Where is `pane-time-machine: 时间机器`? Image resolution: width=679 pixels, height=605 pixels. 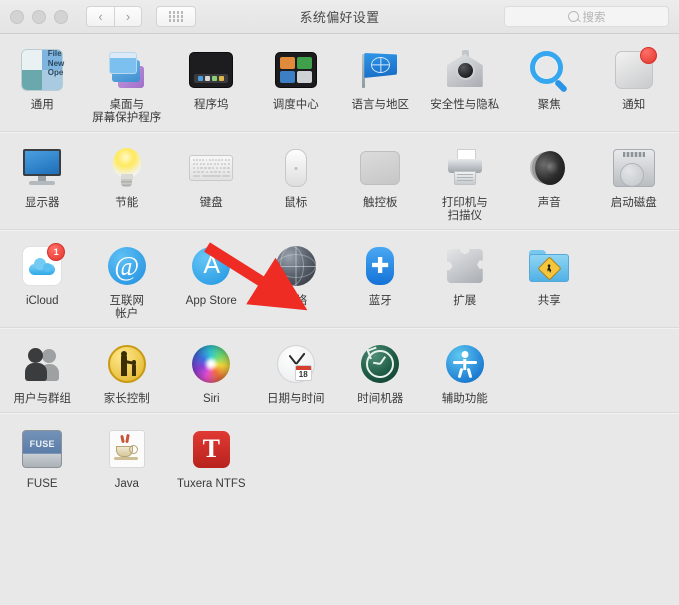 pane-time-machine: 时间机器 is located at coordinates (380, 373).